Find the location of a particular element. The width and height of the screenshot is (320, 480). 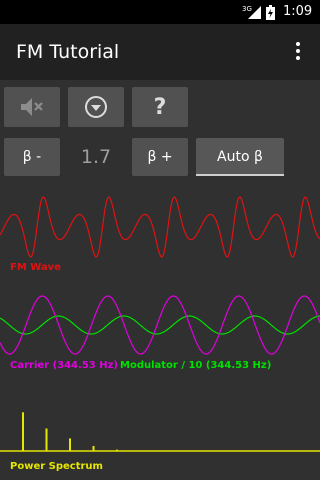

modulator-label: Modulator / 10 (344.53 Hz) is located at coordinates (196, 365).